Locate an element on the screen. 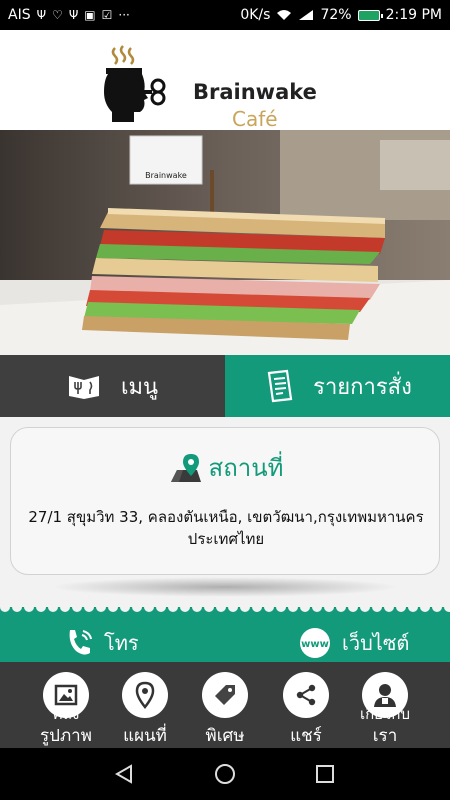 Image resolution: width=450 pixels, height=800 pixels. svg-text: www is located at coordinates (315, 644).